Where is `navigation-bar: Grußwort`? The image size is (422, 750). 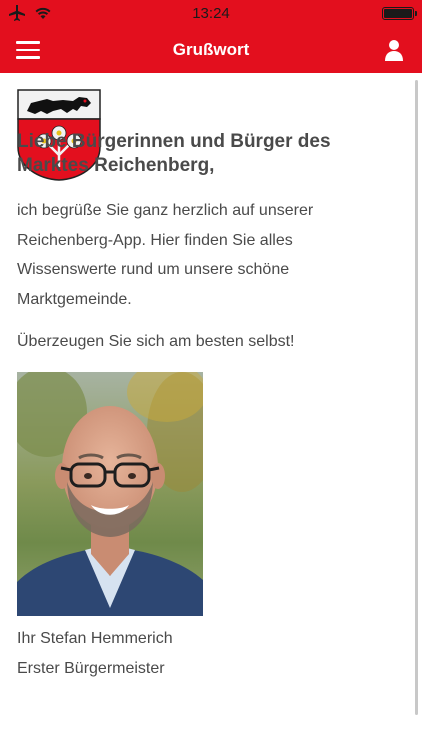
navigation-bar: Grußwort is located at coordinates (211, 50).